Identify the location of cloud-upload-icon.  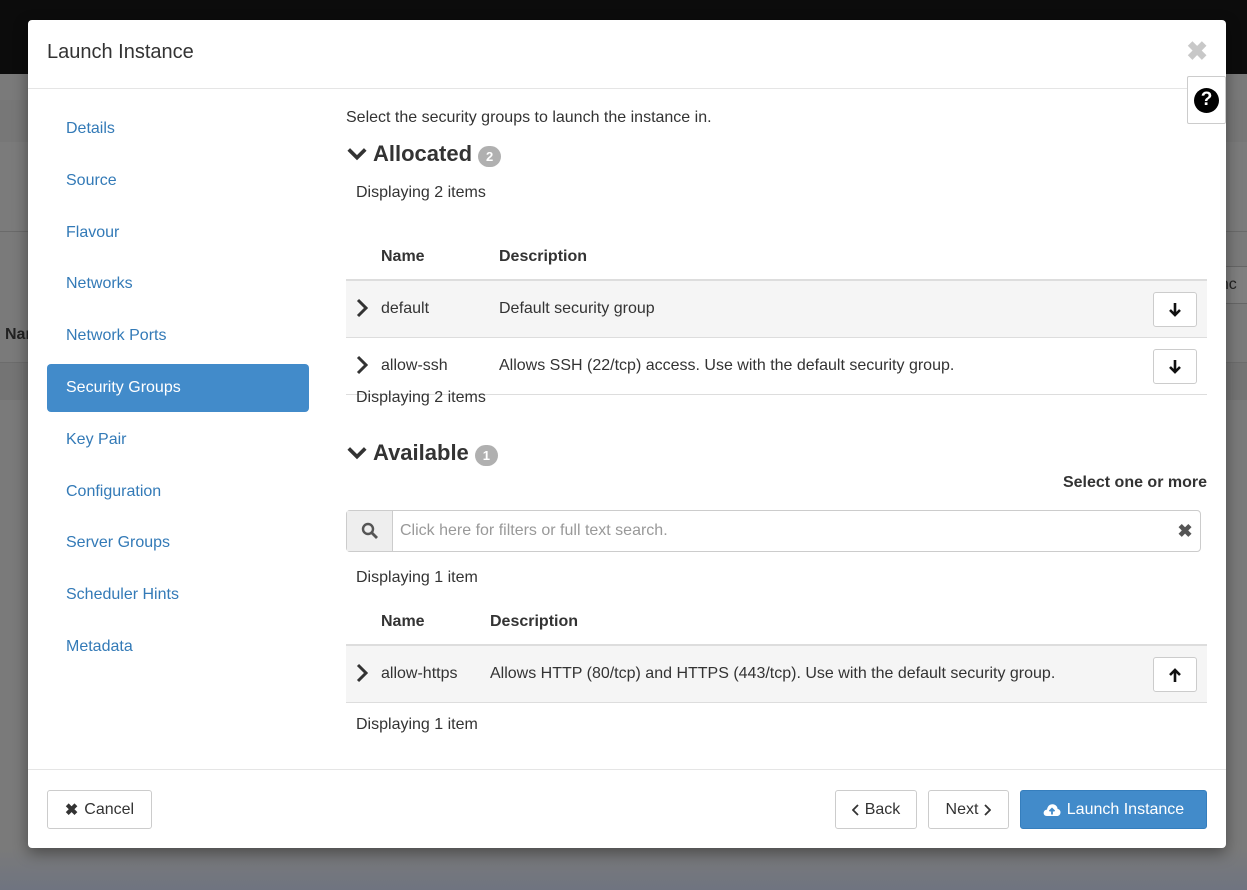
(1052, 810).